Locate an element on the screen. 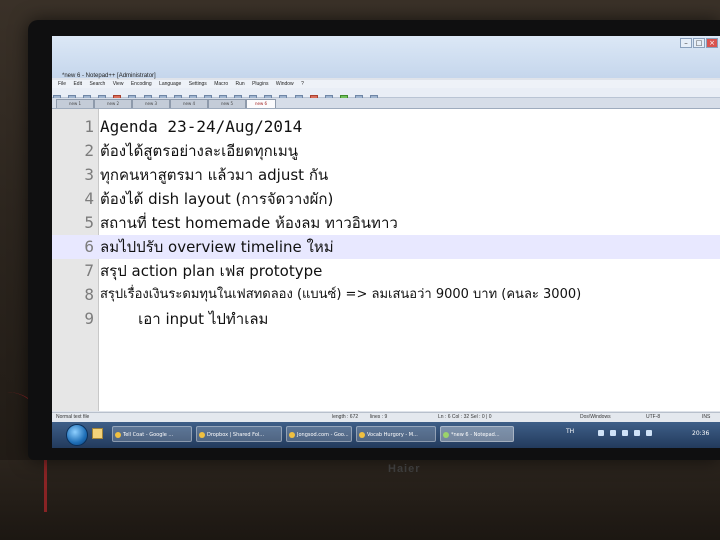 The width and height of the screenshot is (720, 540). menu-window: Window is located at coordinates (285, 84).